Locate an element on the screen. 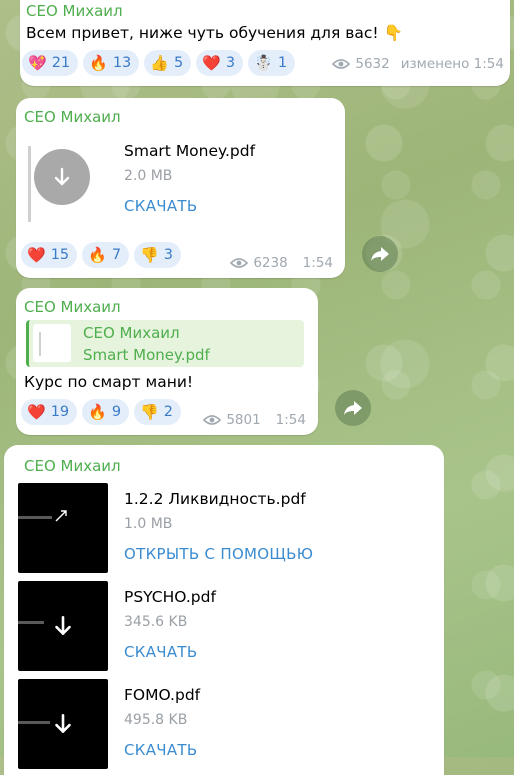  reaction-count: 15 is located at coordinates (60, 255).